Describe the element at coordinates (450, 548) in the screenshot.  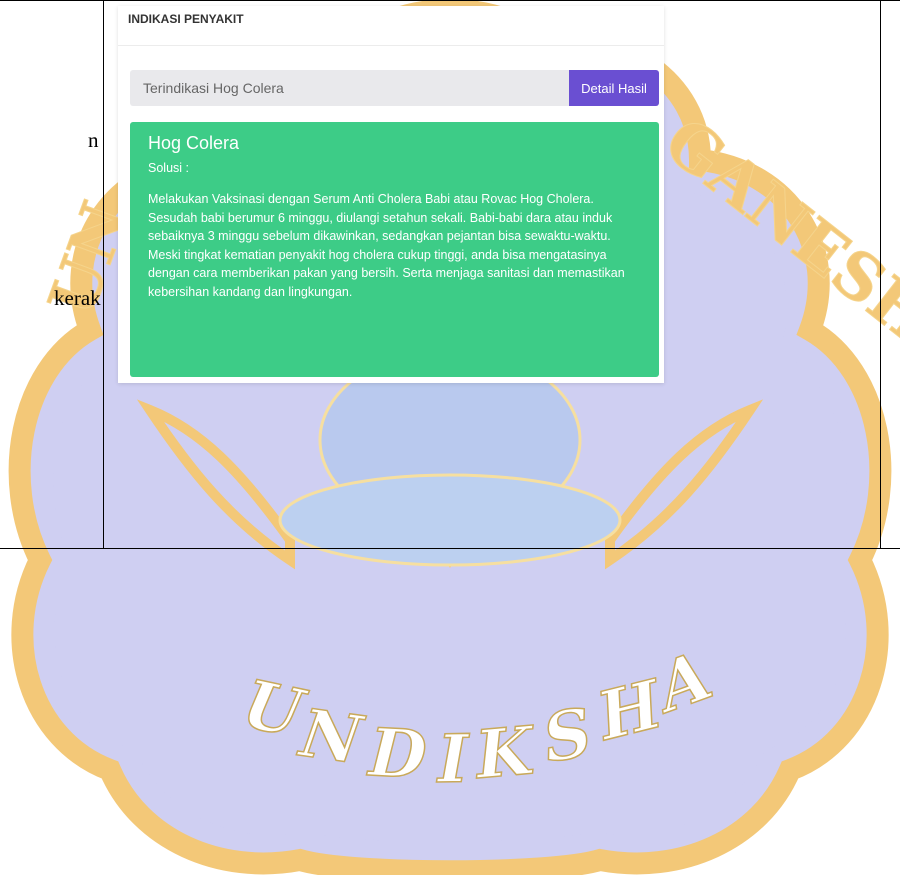
I see `table-bottom-border` at that location.